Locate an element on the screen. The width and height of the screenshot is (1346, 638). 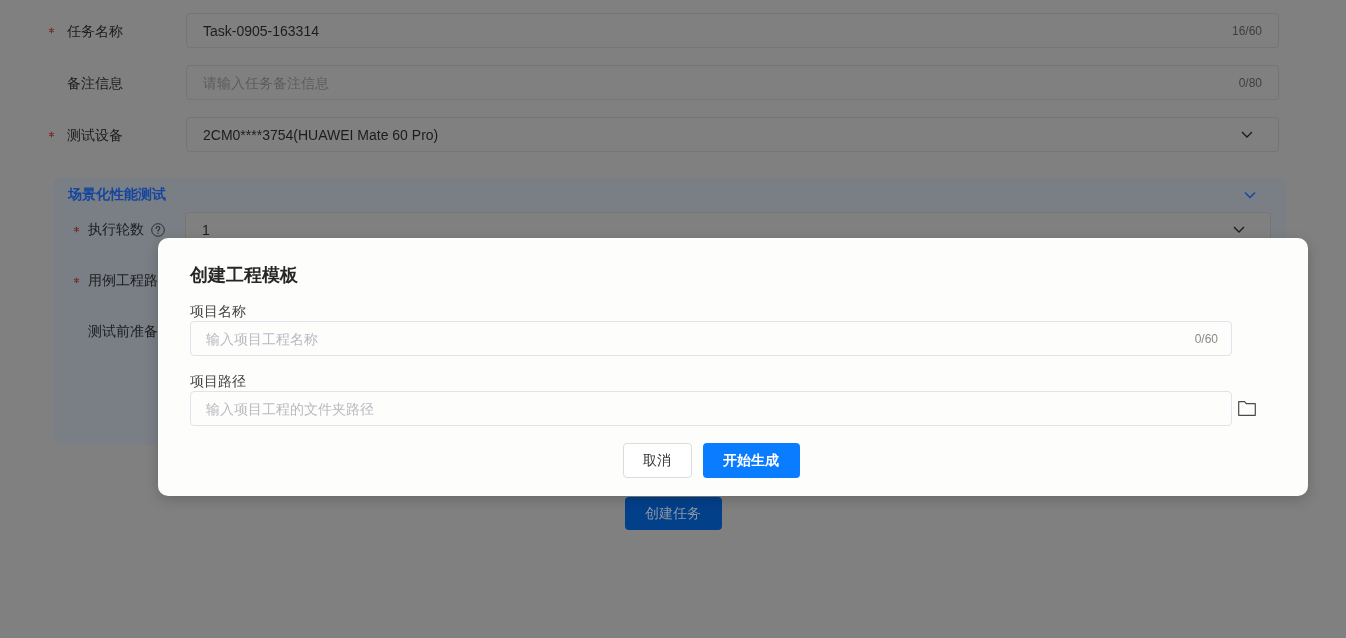
cancel-button: 取消 is located at coordinates (657, 460).